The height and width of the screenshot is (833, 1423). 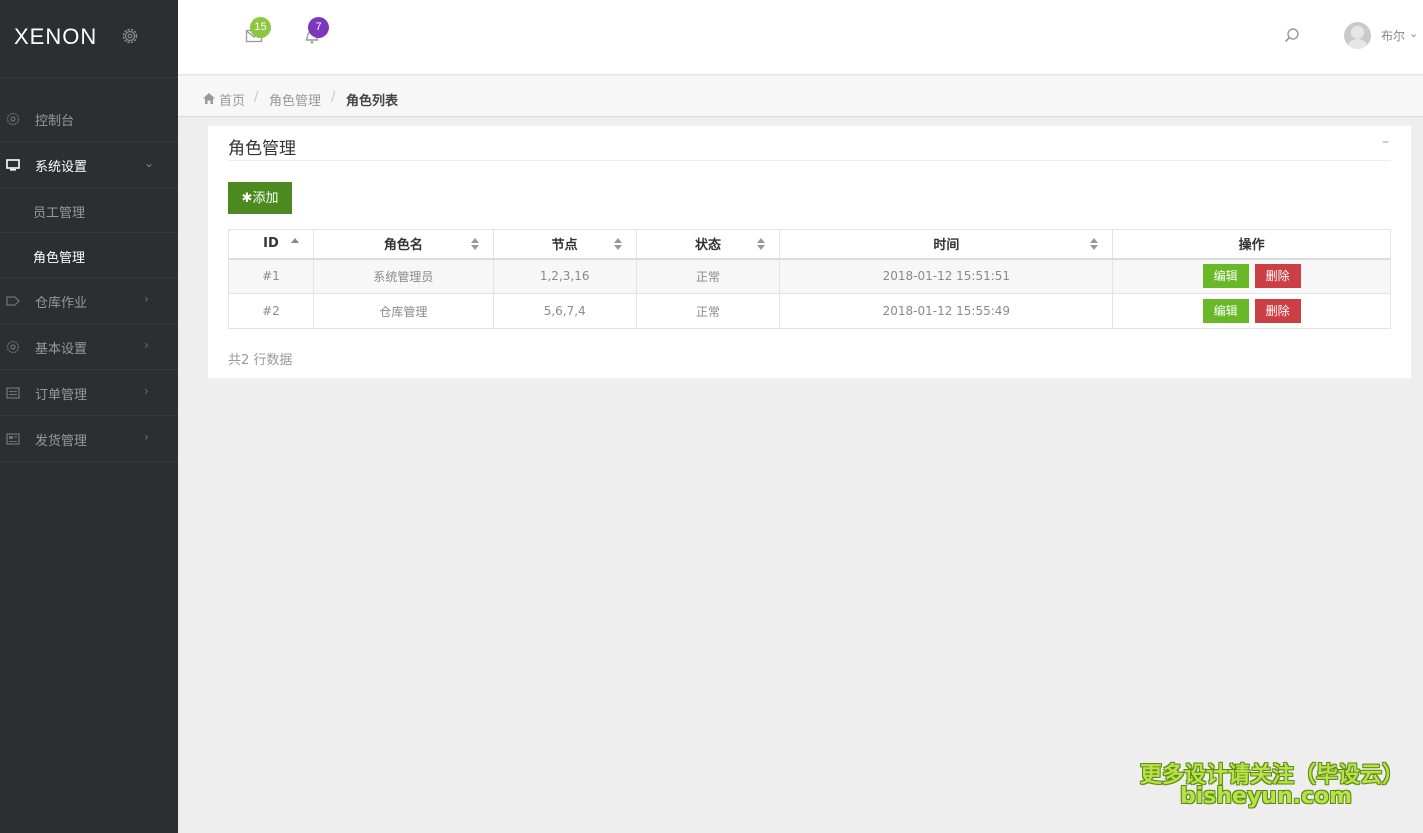 I want to click on user-name: 布尔, so click(x=1393, y=35).